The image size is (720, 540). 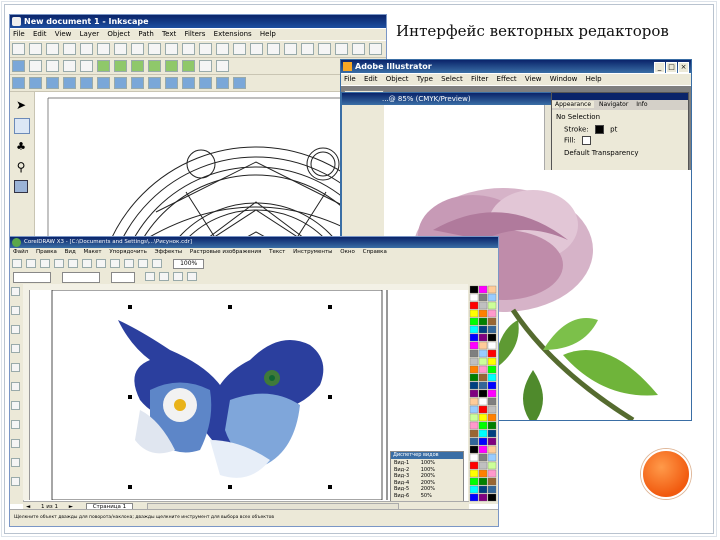 I want to click on undo-icon, so click(x=120, y=49).